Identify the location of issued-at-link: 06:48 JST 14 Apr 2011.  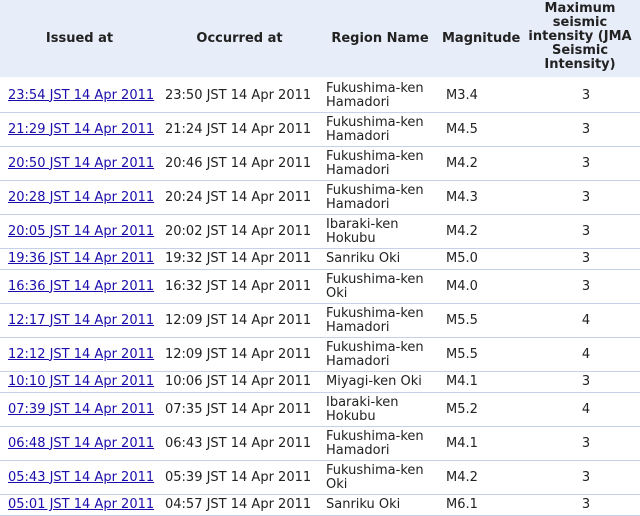
(81, 443).